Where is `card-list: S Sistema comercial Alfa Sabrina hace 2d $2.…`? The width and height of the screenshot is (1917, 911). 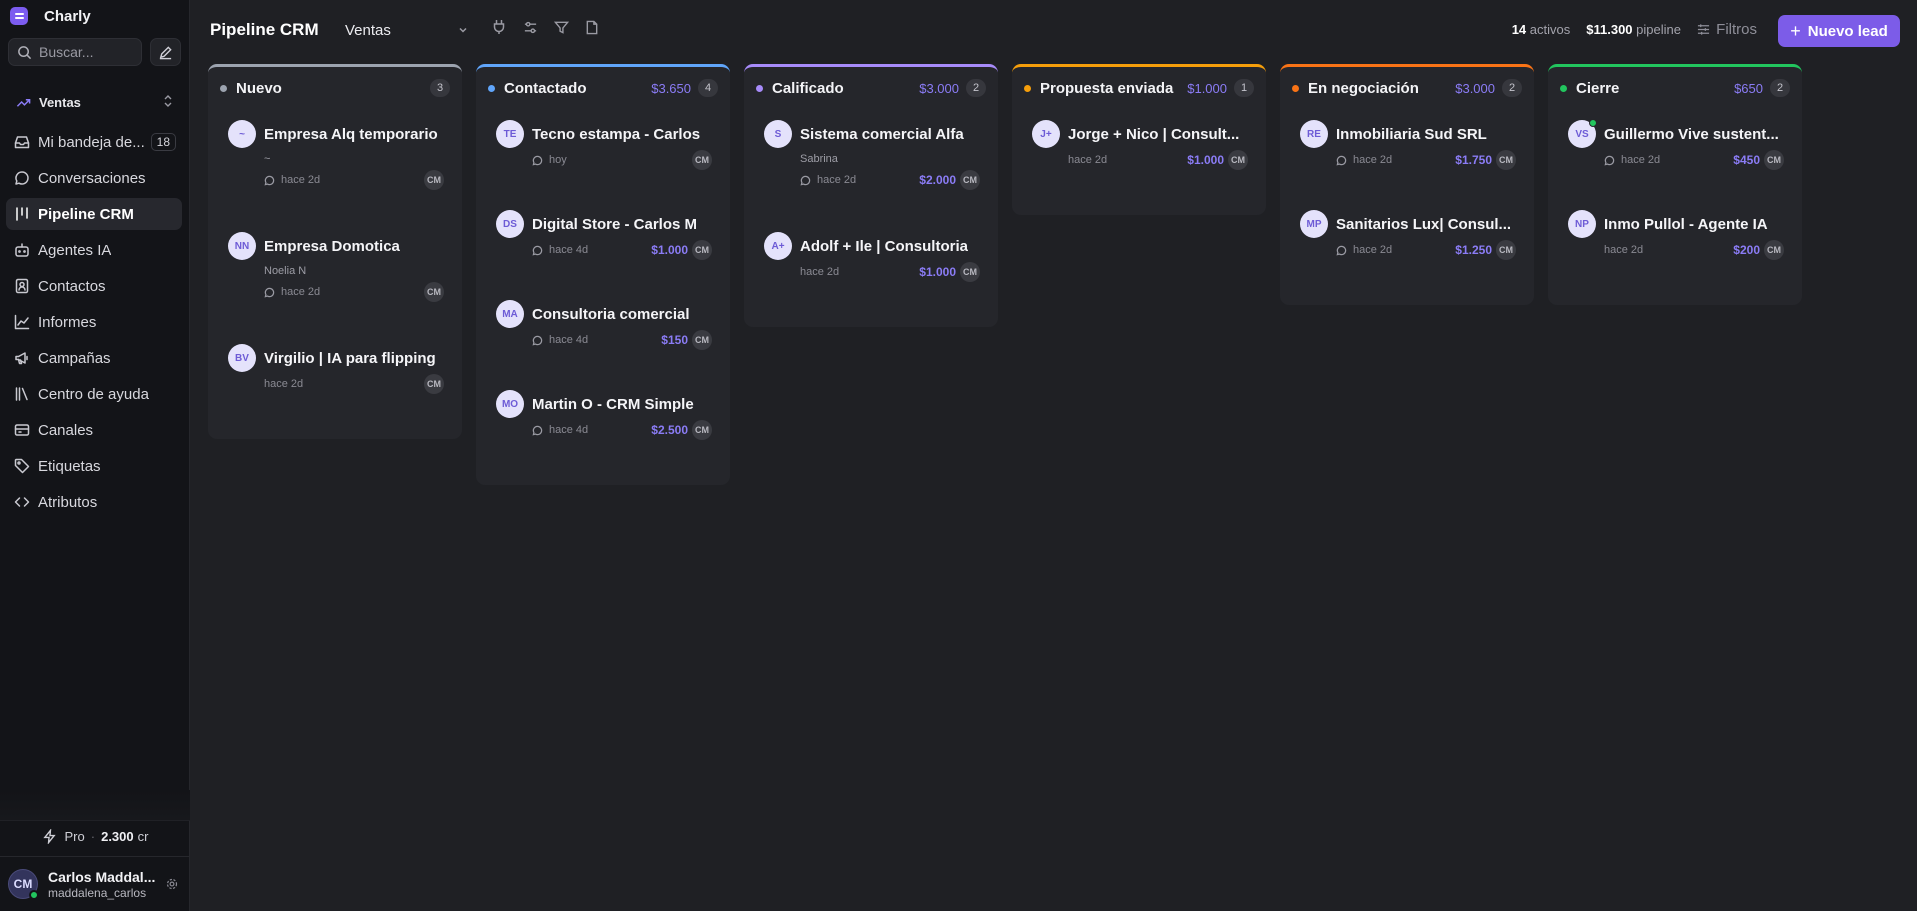
card-list: S Sistema comercial Alfa Sabrina hace 2d $2.… is located at coordinates (871, 215).